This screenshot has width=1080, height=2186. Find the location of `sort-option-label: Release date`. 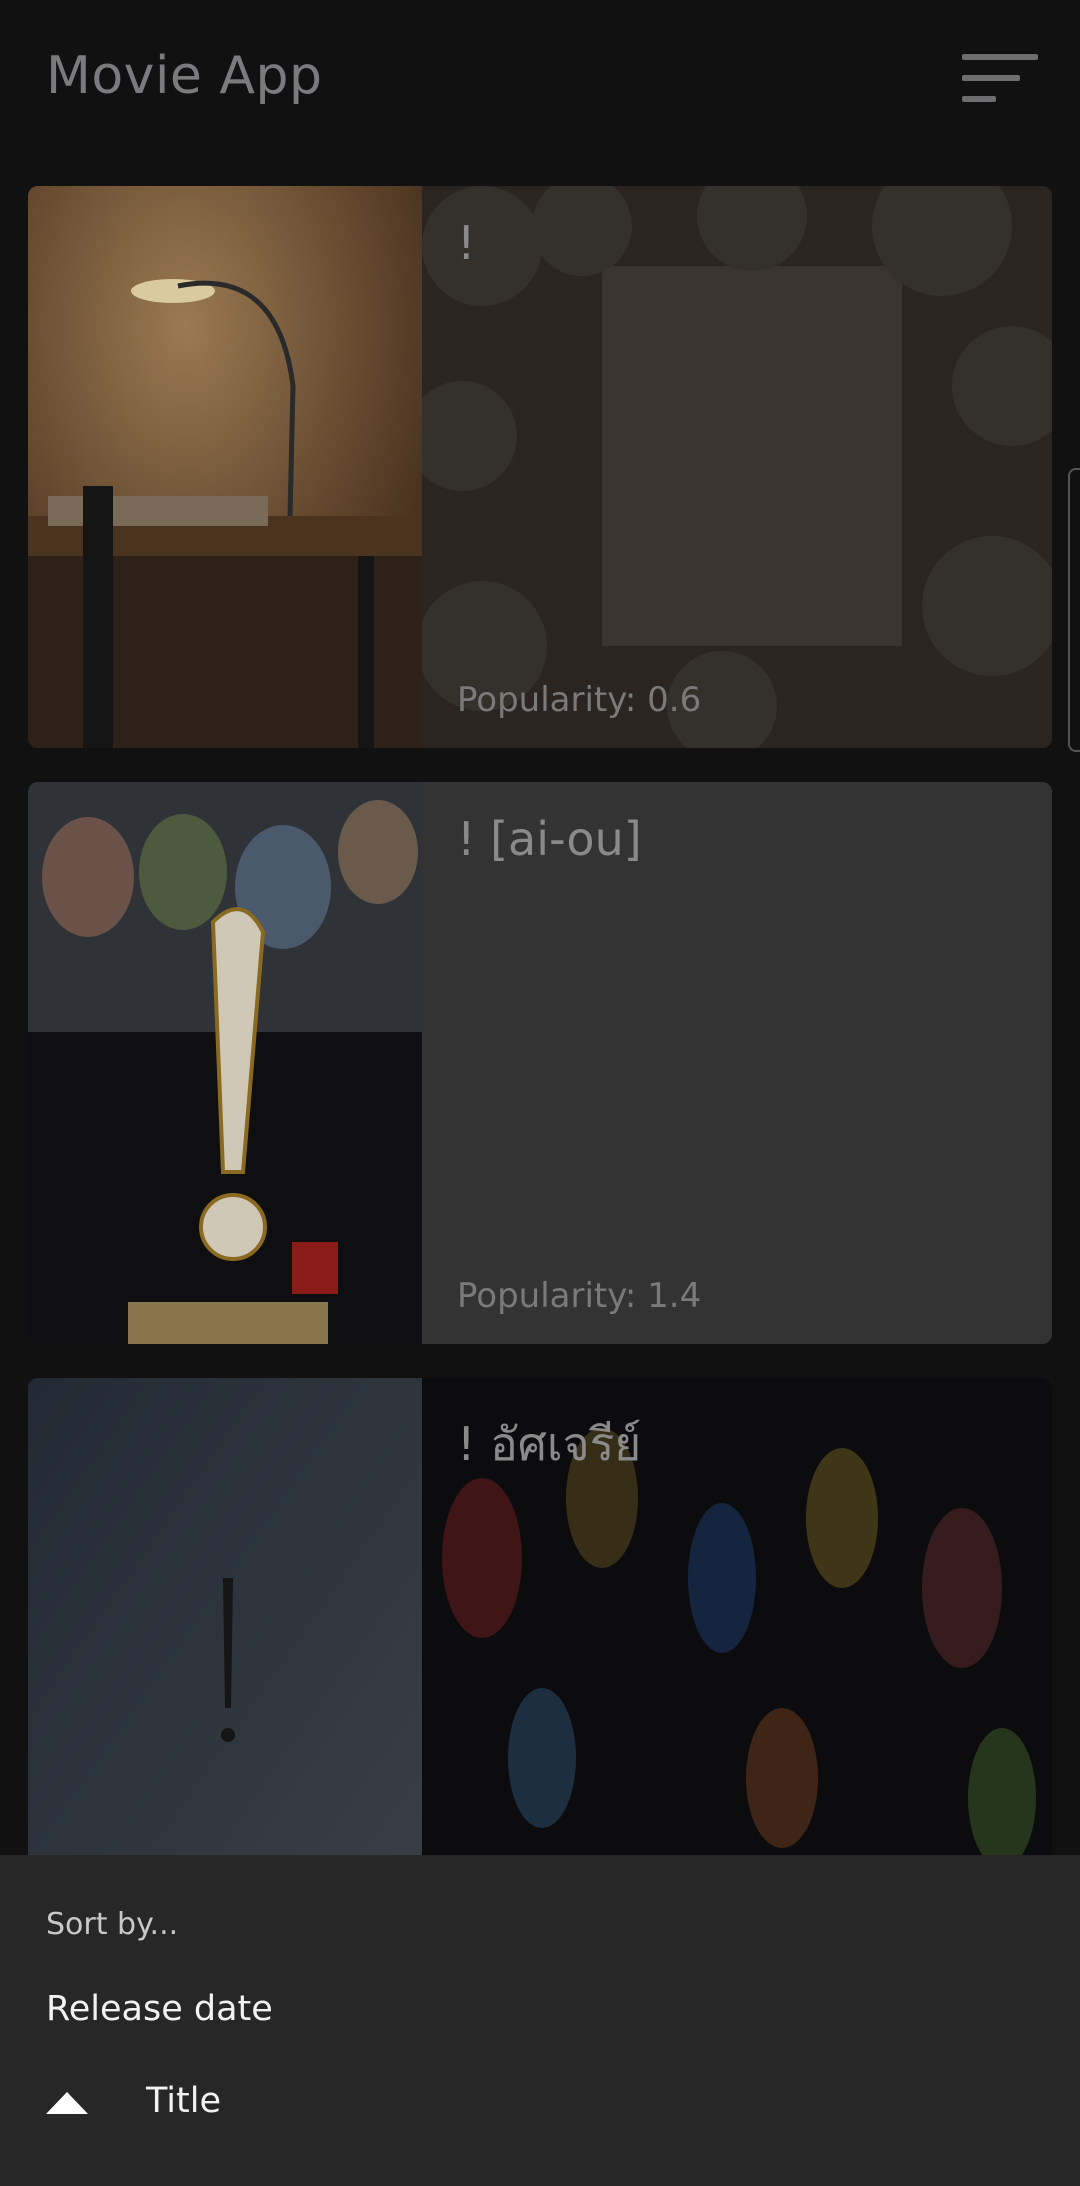

sort-option-label: Release date is located at coordinates (159, 2009).